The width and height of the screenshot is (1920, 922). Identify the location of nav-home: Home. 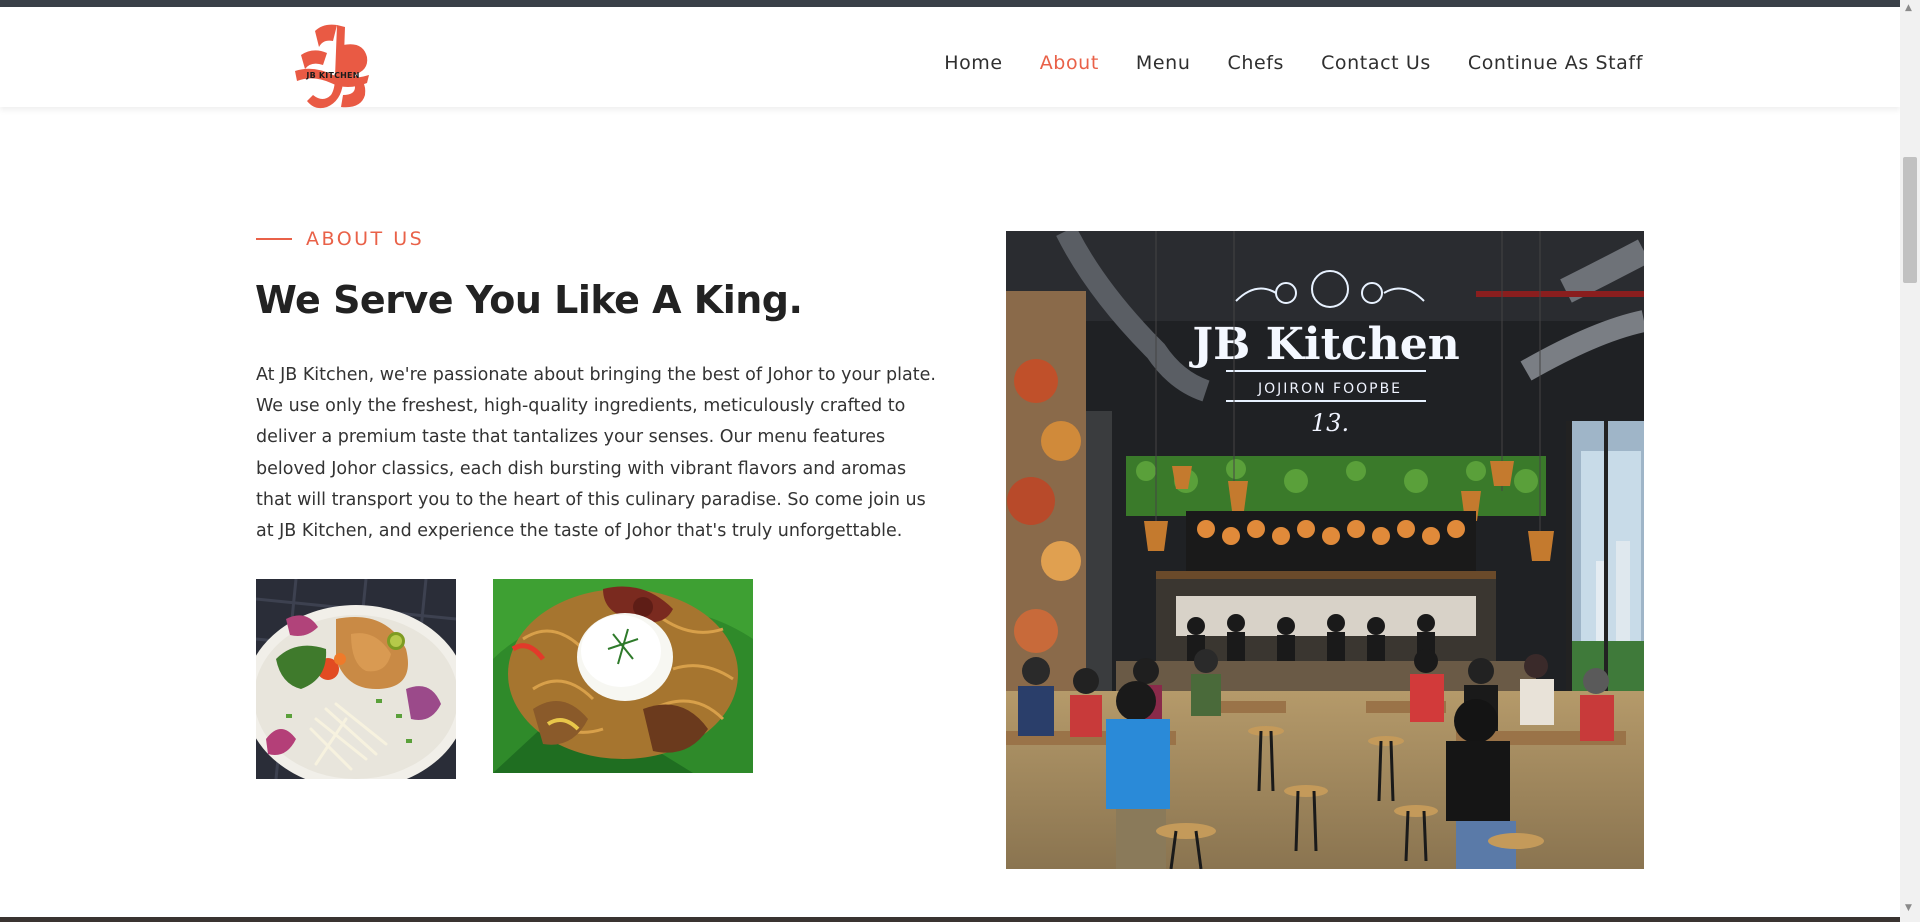
(973, 63).